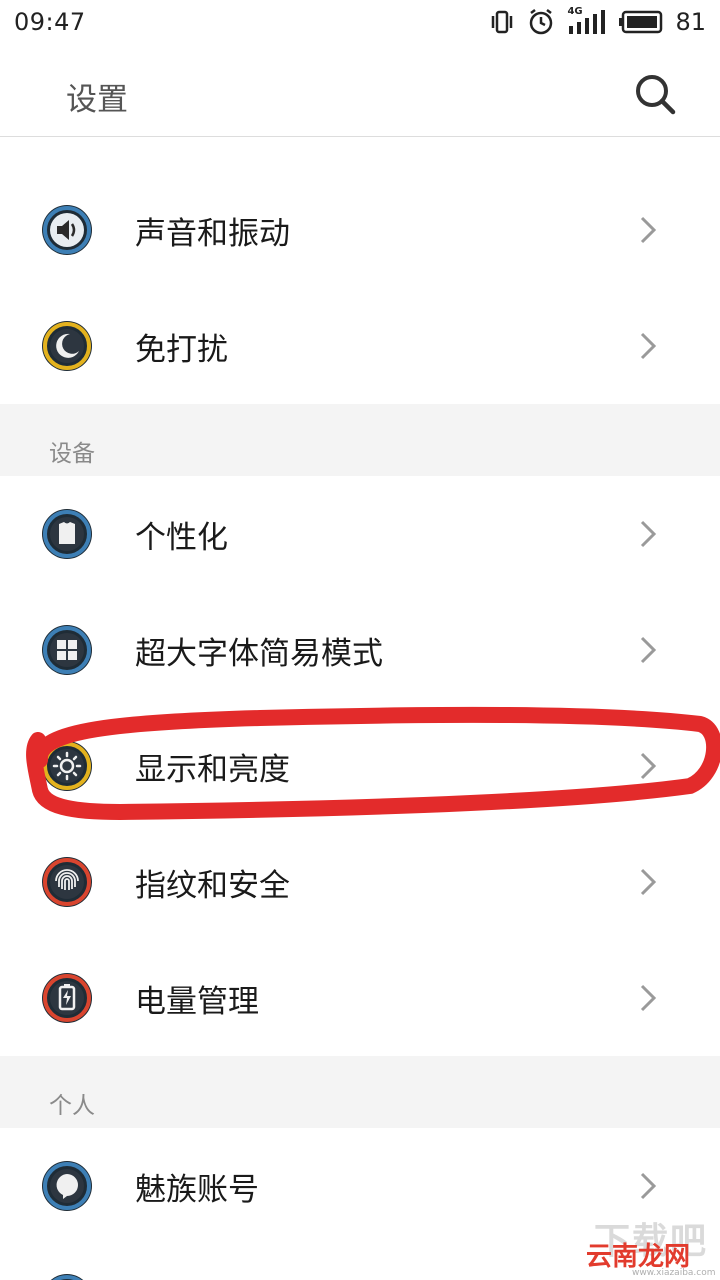 The height and width of the screenshot is (1280, 720). Describe the element at coordinates (67, 650) in the screenshot. I see `grid-icon` at that location.